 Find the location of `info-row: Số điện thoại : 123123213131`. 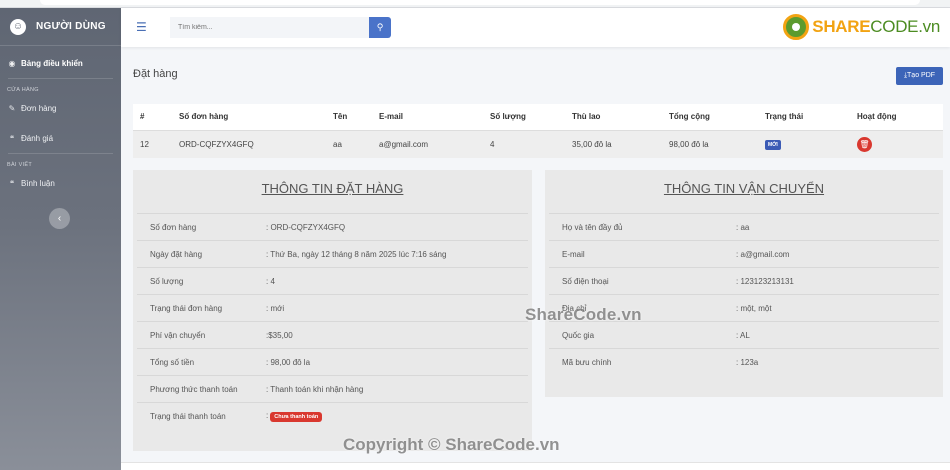

info-row: Số điện thoại : 123123213131 is located at coordinates (744, 280).